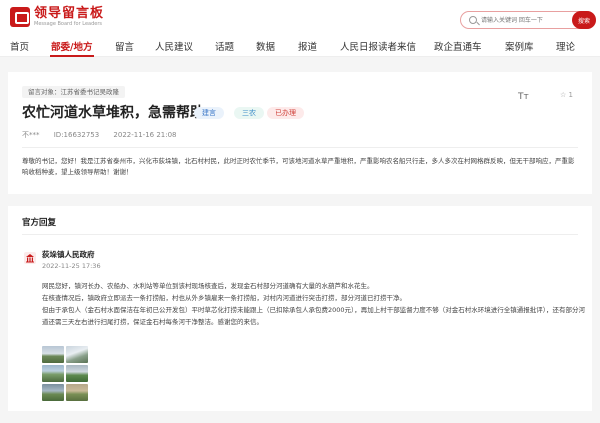  What do you see at coordinates (378, 46) in the screenshot?
I see `nav-item-letters: 人民日报读者来信` at bounding box center [378, 46].